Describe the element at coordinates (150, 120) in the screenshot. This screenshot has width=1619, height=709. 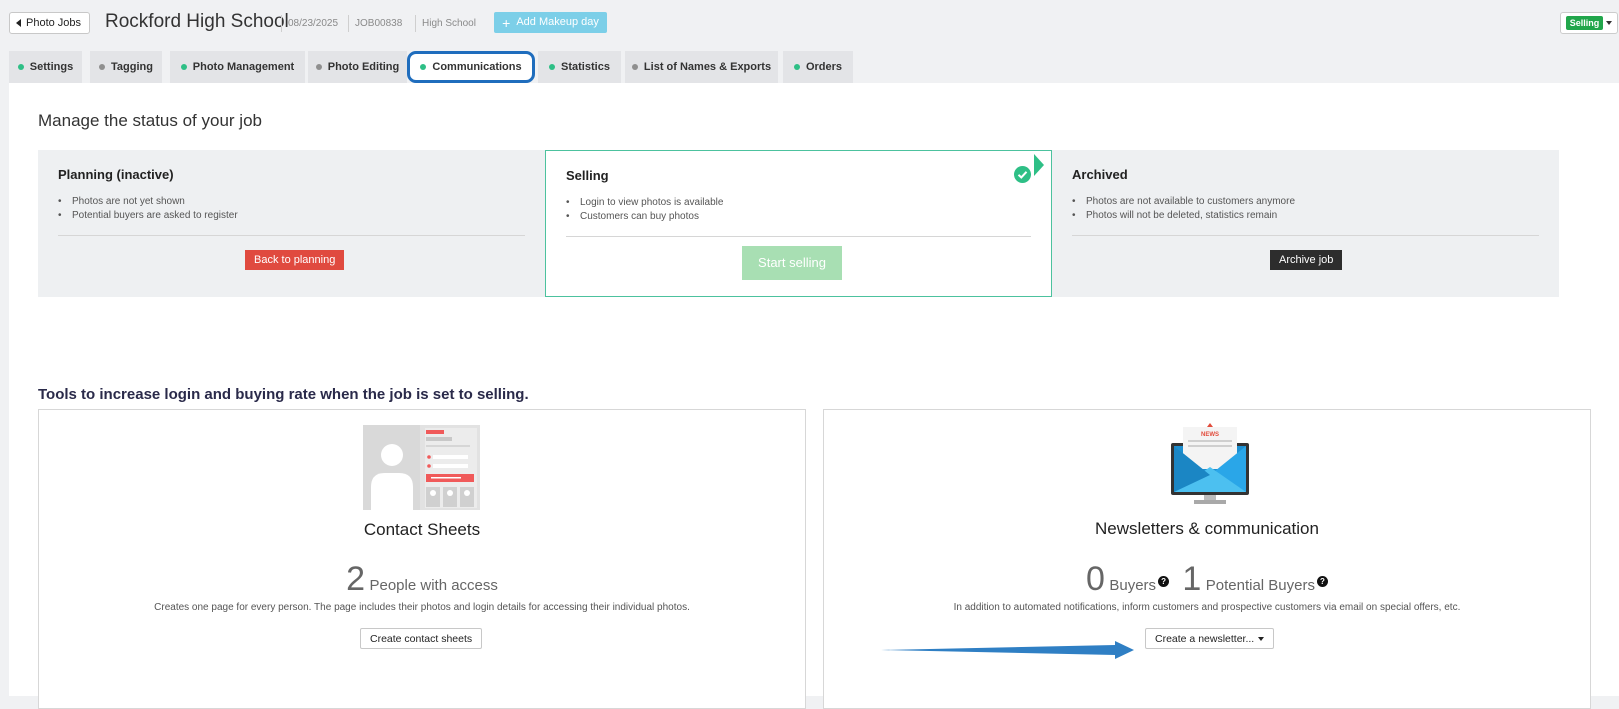
I see `status-section-title: Manage the status of your job` at that location.